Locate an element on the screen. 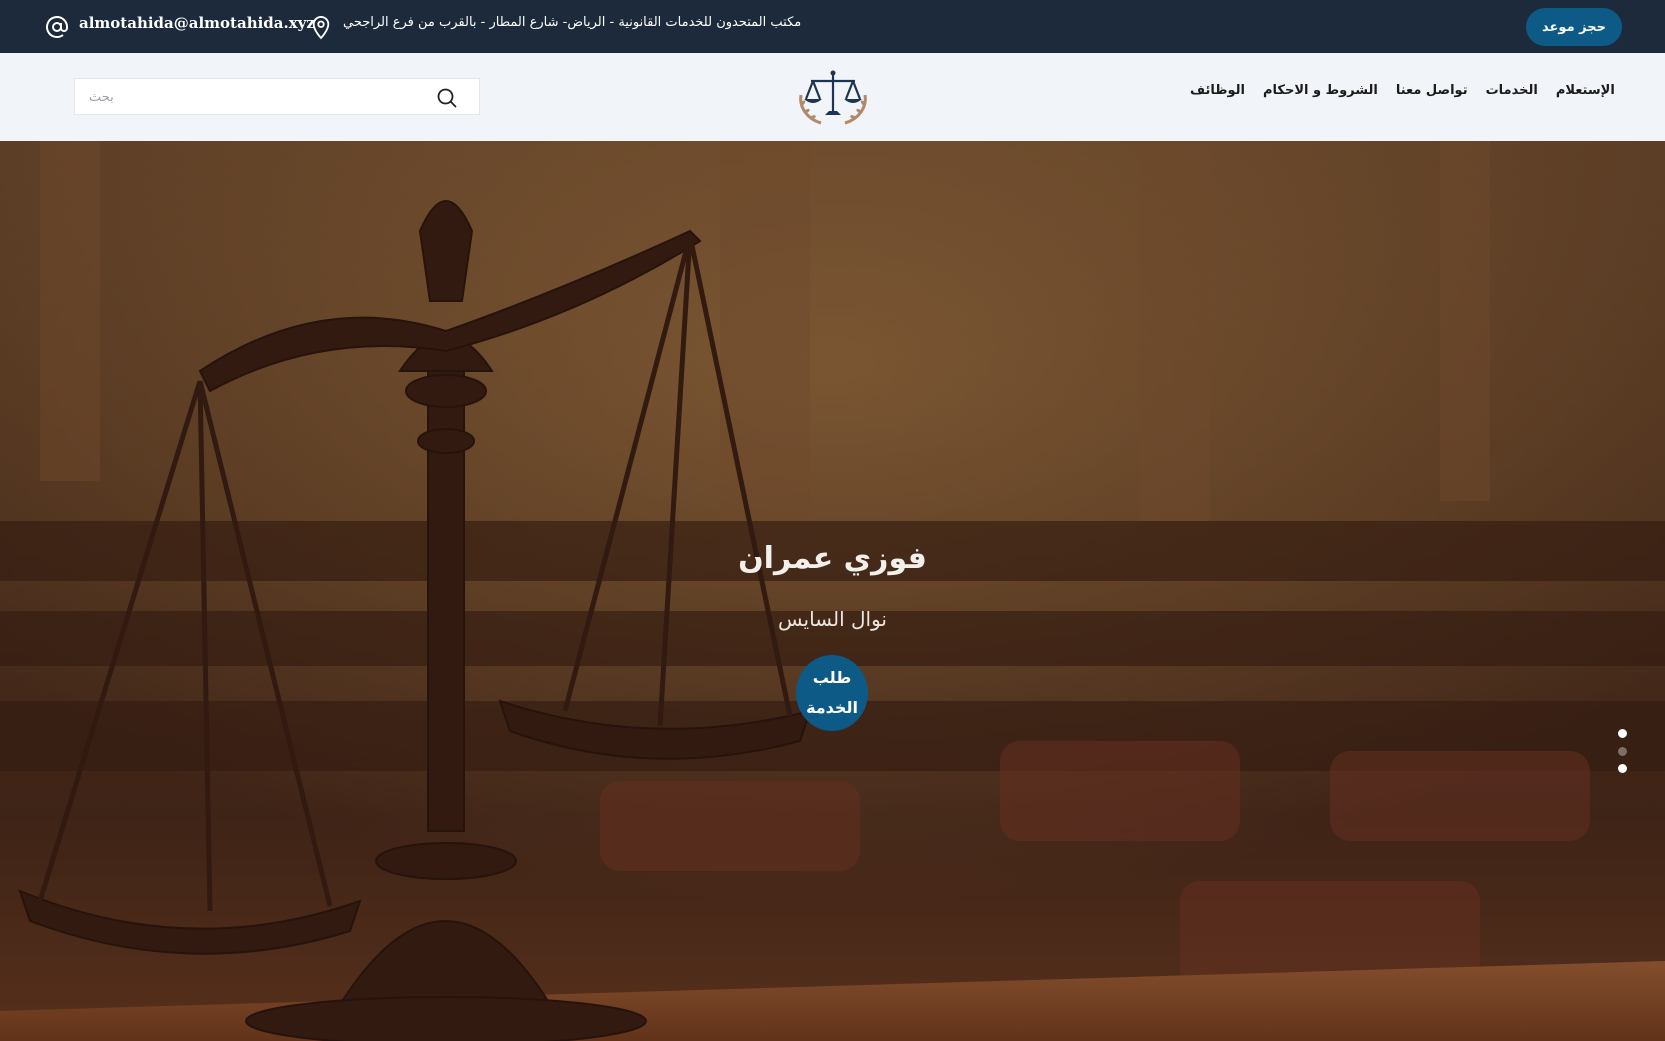 The image size is (1665, 1041). search-icon is located at coordinates (447, 98).